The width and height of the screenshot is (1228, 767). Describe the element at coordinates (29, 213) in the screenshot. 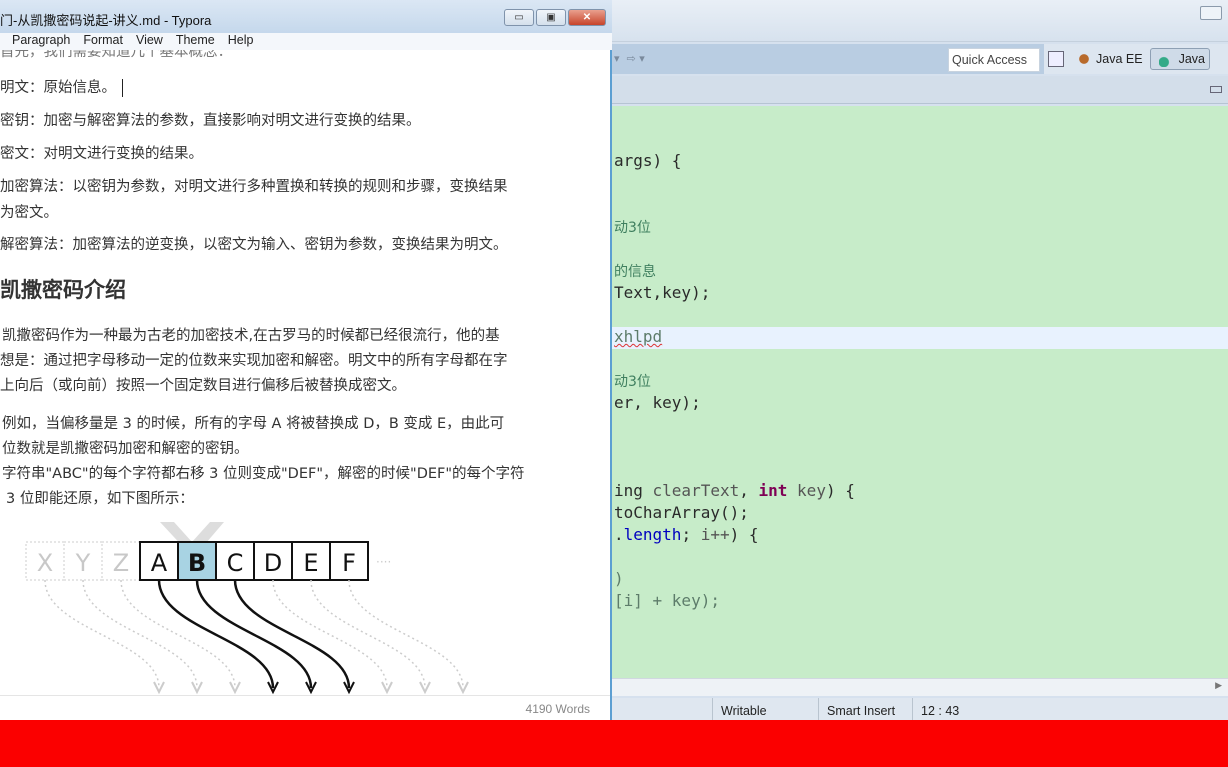

I see `definition-encryption-cont: 为密文。` at that location.